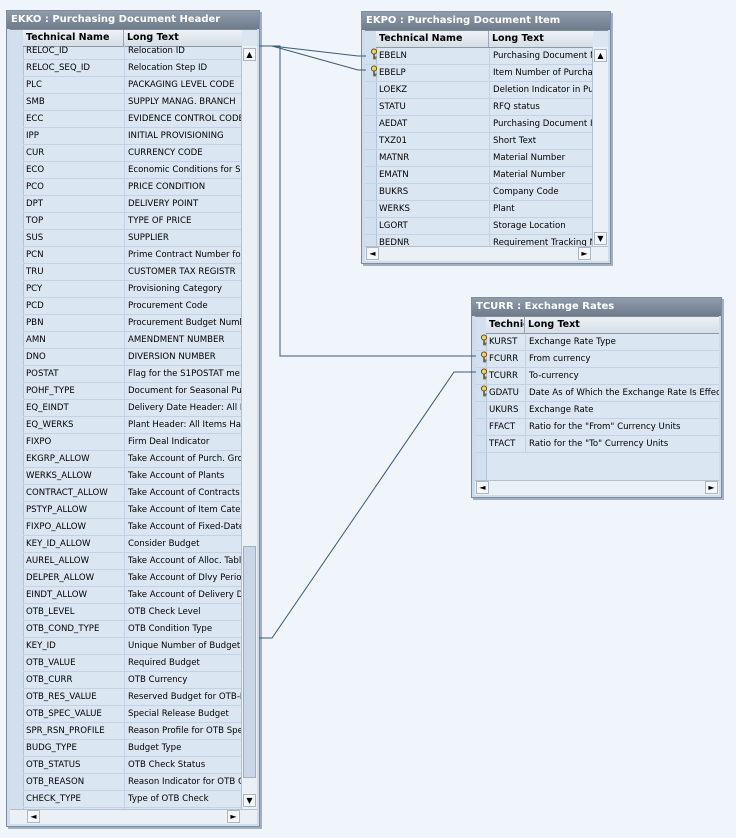 This screenshot has width=736, height=838. I want to click on link-ekko-tcurr-fcurr, so click(373, 201).